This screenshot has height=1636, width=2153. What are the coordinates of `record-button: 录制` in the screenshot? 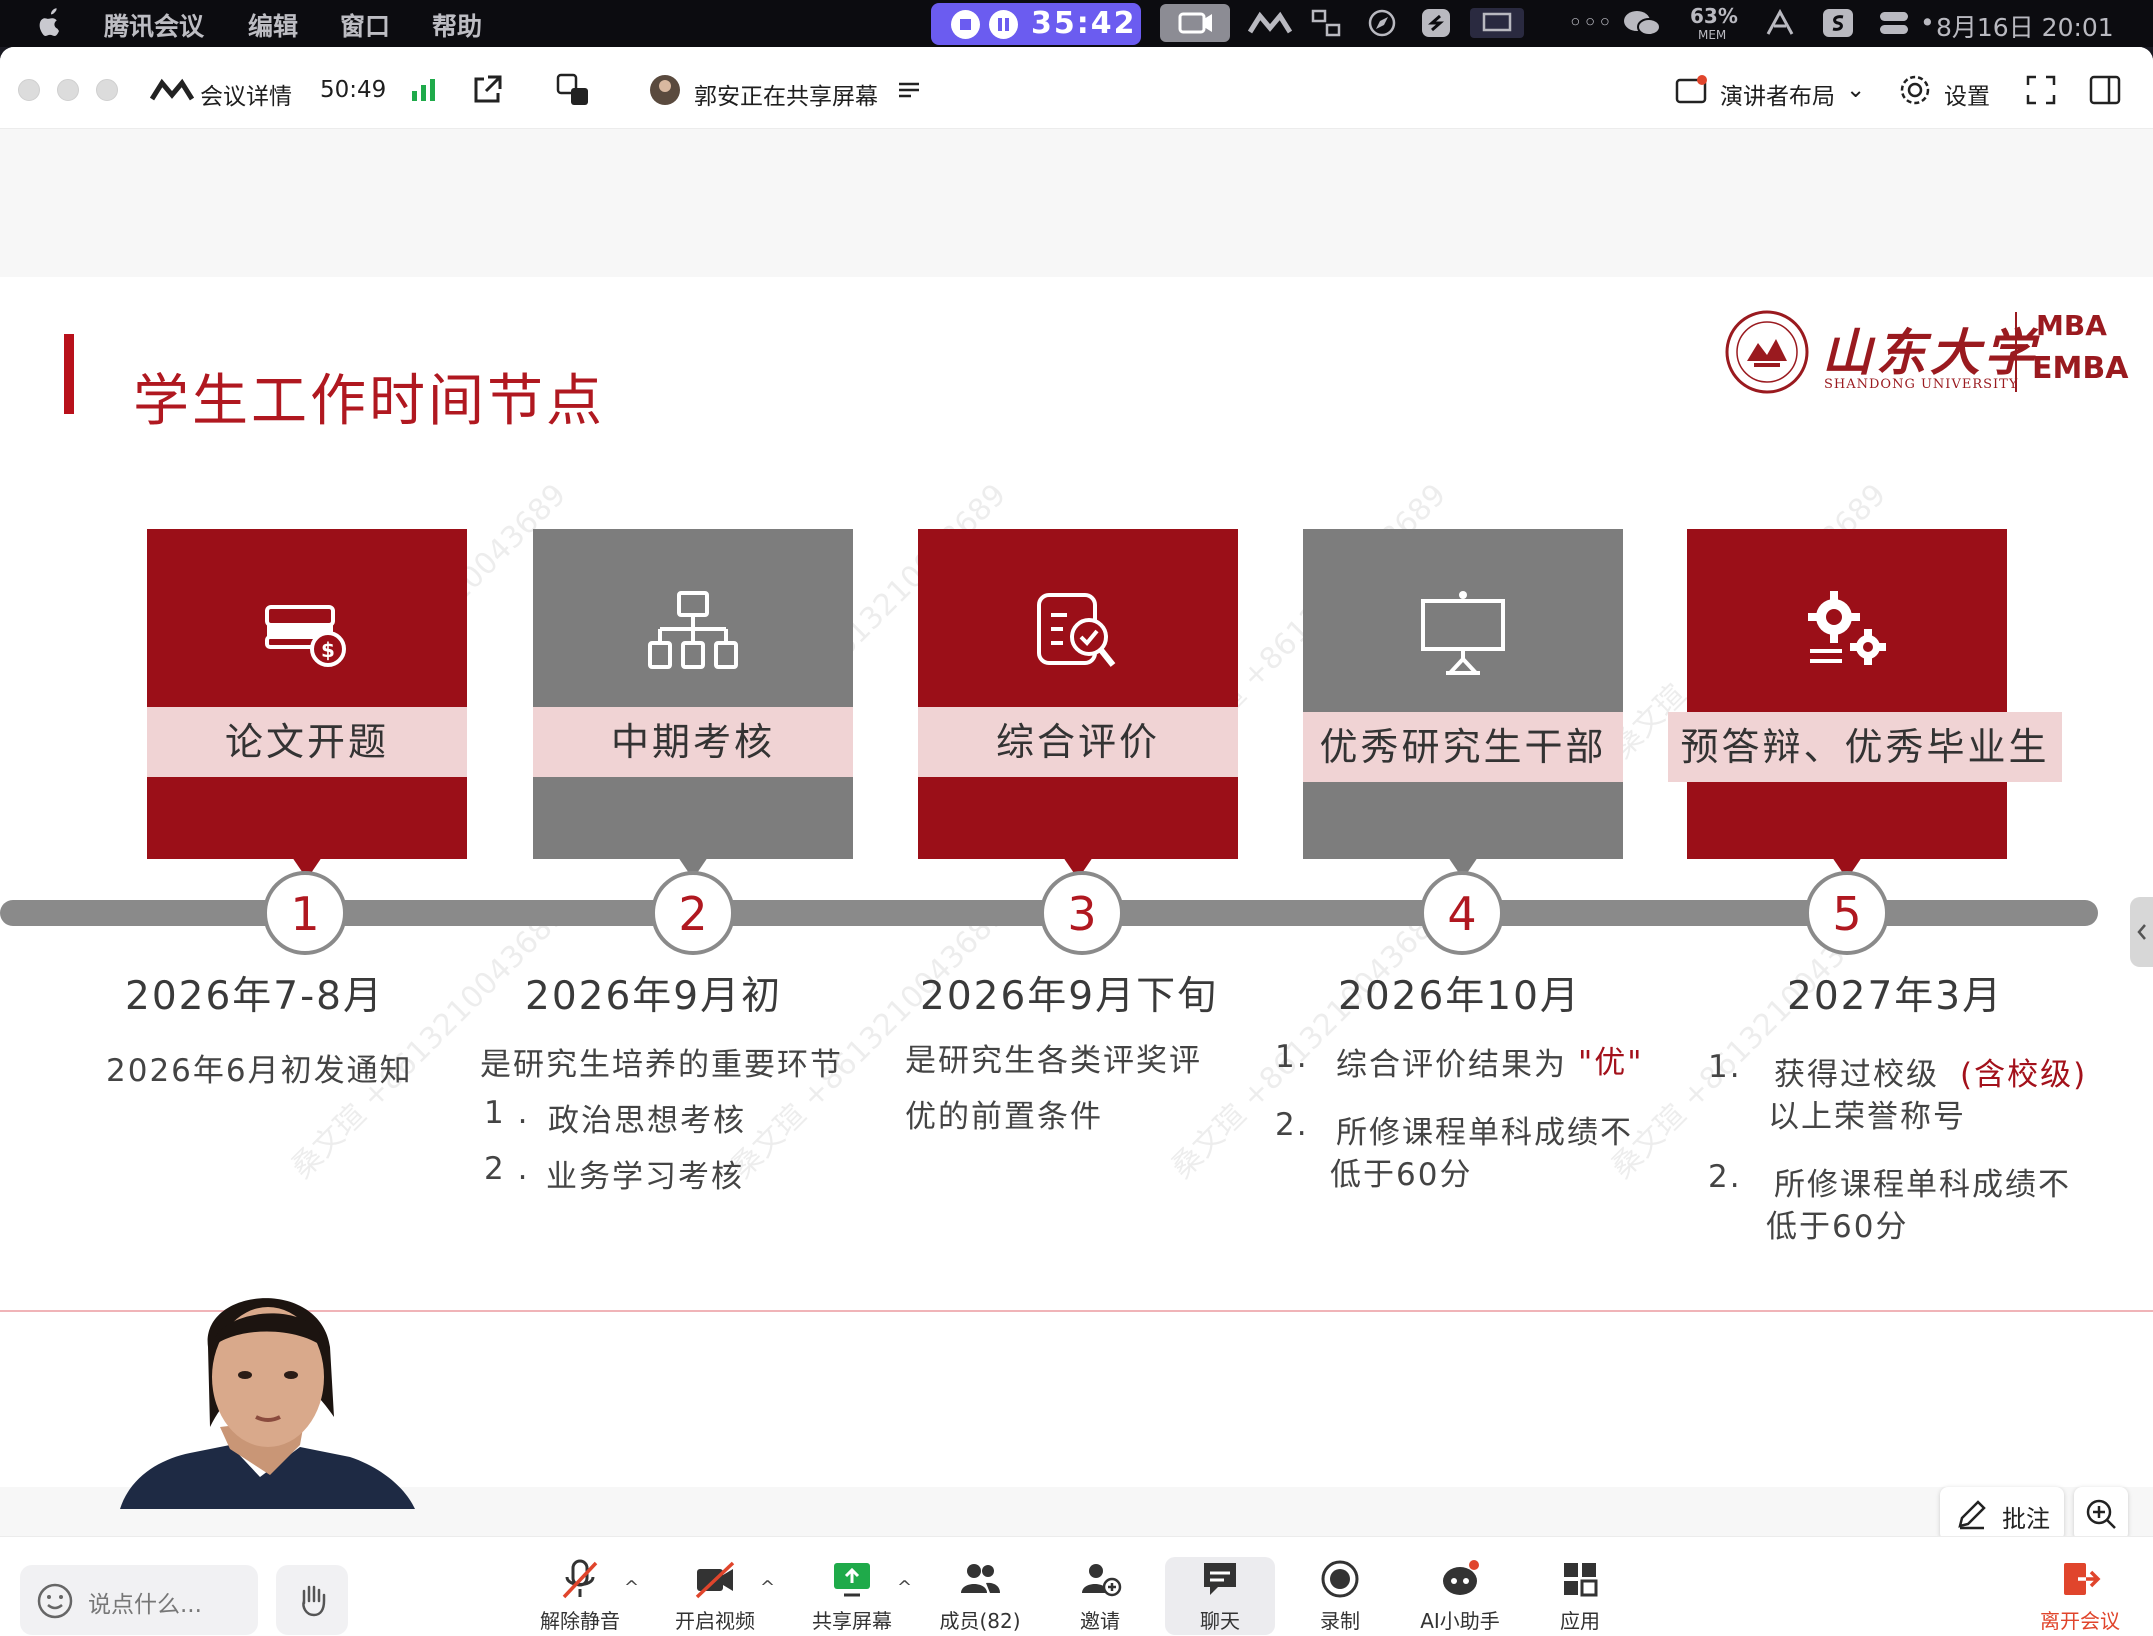 It's located at (1340, 1596).